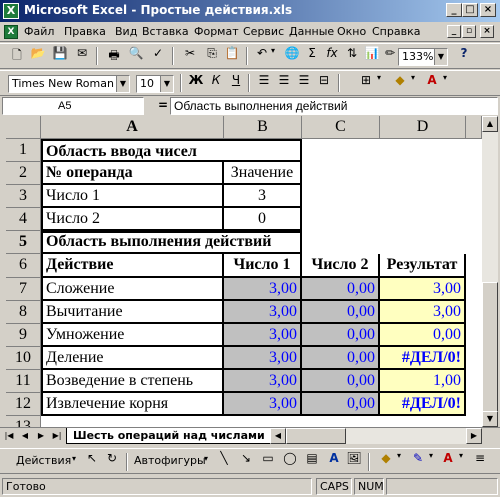 The image size is (500, 497). Describe the element at coordinates (341, 289) in the screenshot. I see `cell-c7: 0,00` at that location.